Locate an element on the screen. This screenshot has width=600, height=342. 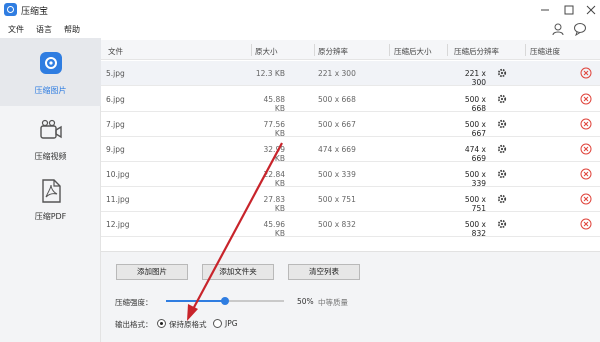
column-header-original-size: 原大小 is located at coordinates (266, 51).